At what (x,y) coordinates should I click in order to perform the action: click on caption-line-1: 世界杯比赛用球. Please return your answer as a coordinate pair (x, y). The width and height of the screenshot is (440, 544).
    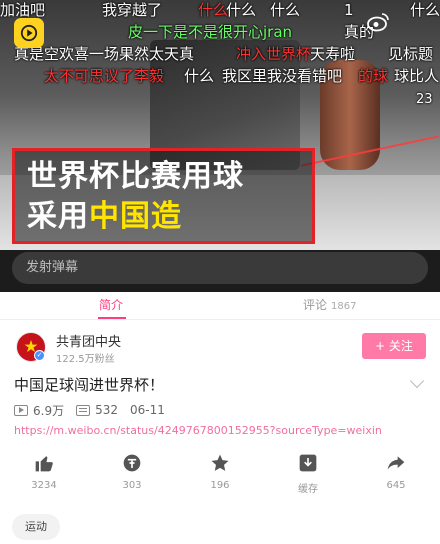
    Looking at the image, I should click on (169, 177).